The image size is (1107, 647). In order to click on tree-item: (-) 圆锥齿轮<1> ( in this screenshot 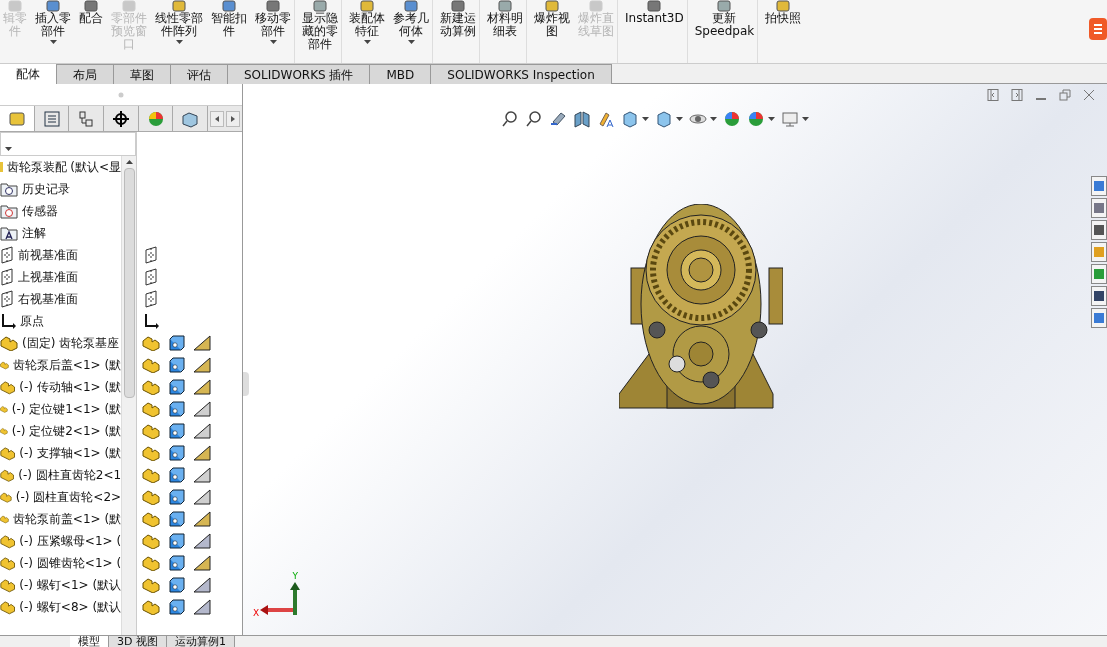, I will do `click(70, 563)`.